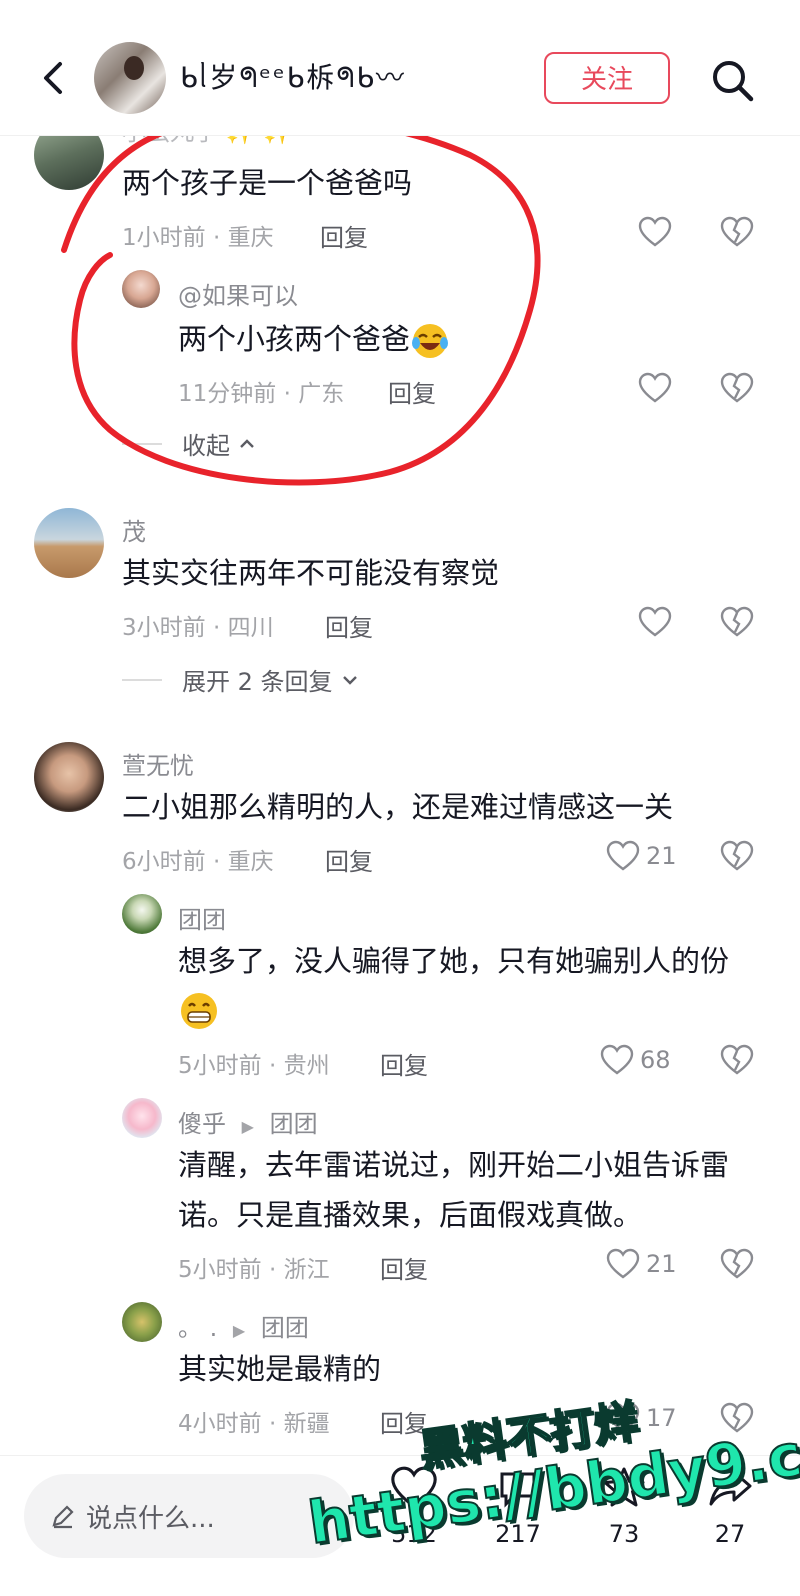  Describe the element at coordinates (198, 862) in the screenshot. I see `comment-meta: 6小时前 · 重庆` at that location.